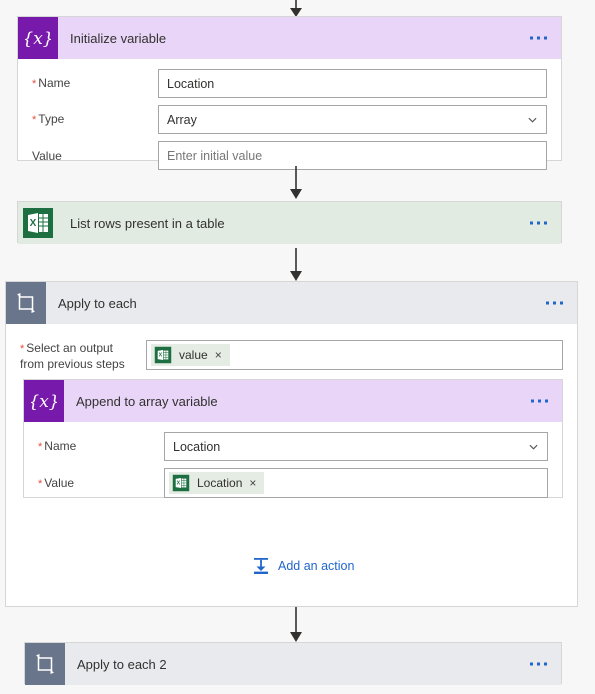  What do you see at coordinates (215, 155) in the screenshot?
I see `value-input-placeholder: Enter initial value` at bounding box center [215, 155].